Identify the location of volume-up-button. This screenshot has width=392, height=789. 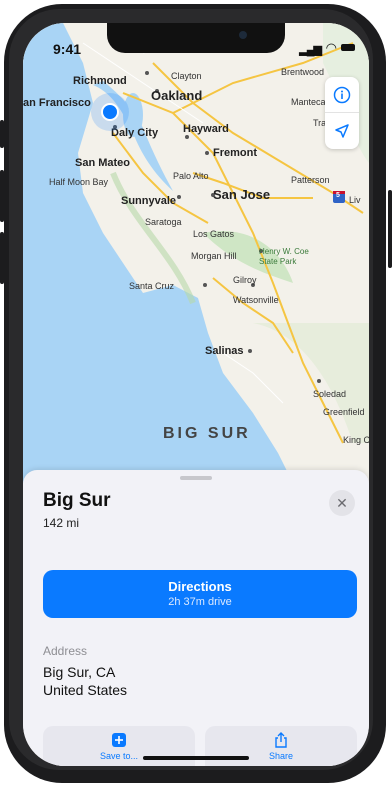
(2, 196).